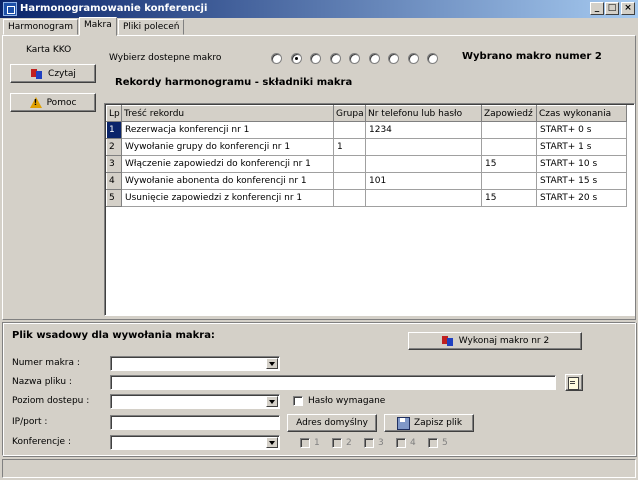  Describe the element at coordinates (51, 401) in the screenshot. I see `access-level-label: Poziom dostepu :` at that location.